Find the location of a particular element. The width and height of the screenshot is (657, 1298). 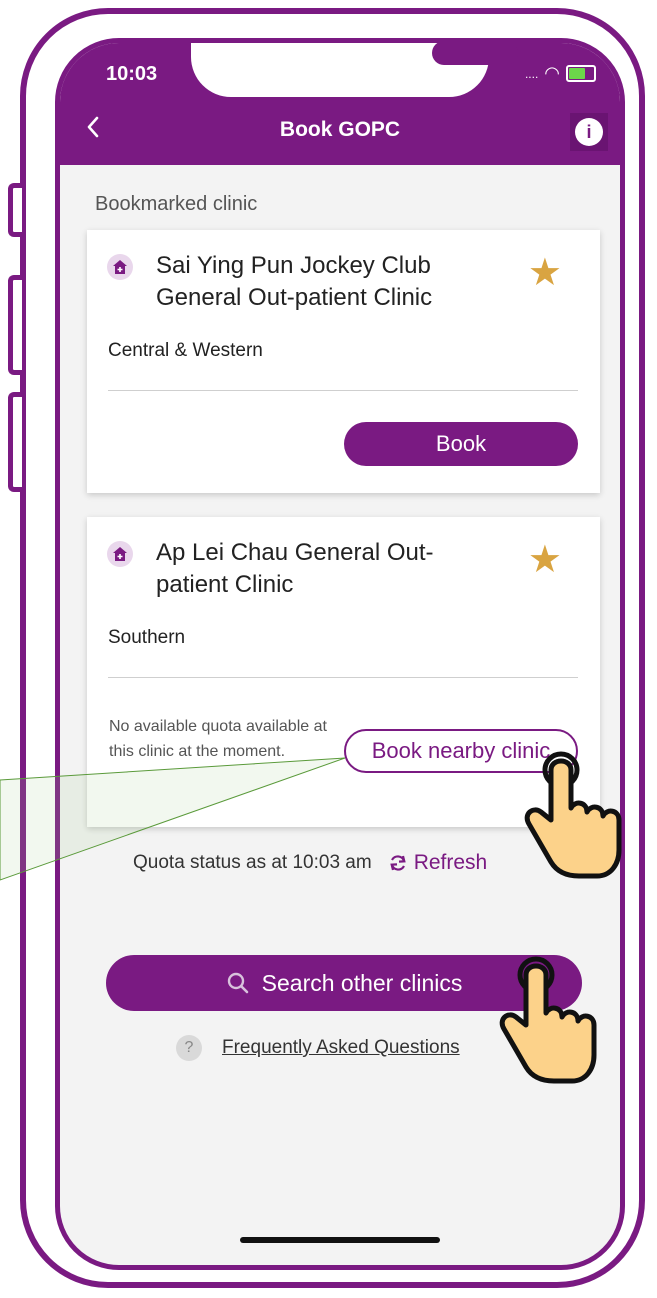

refresh-button: Refresh is located at coordinates (438, 863).